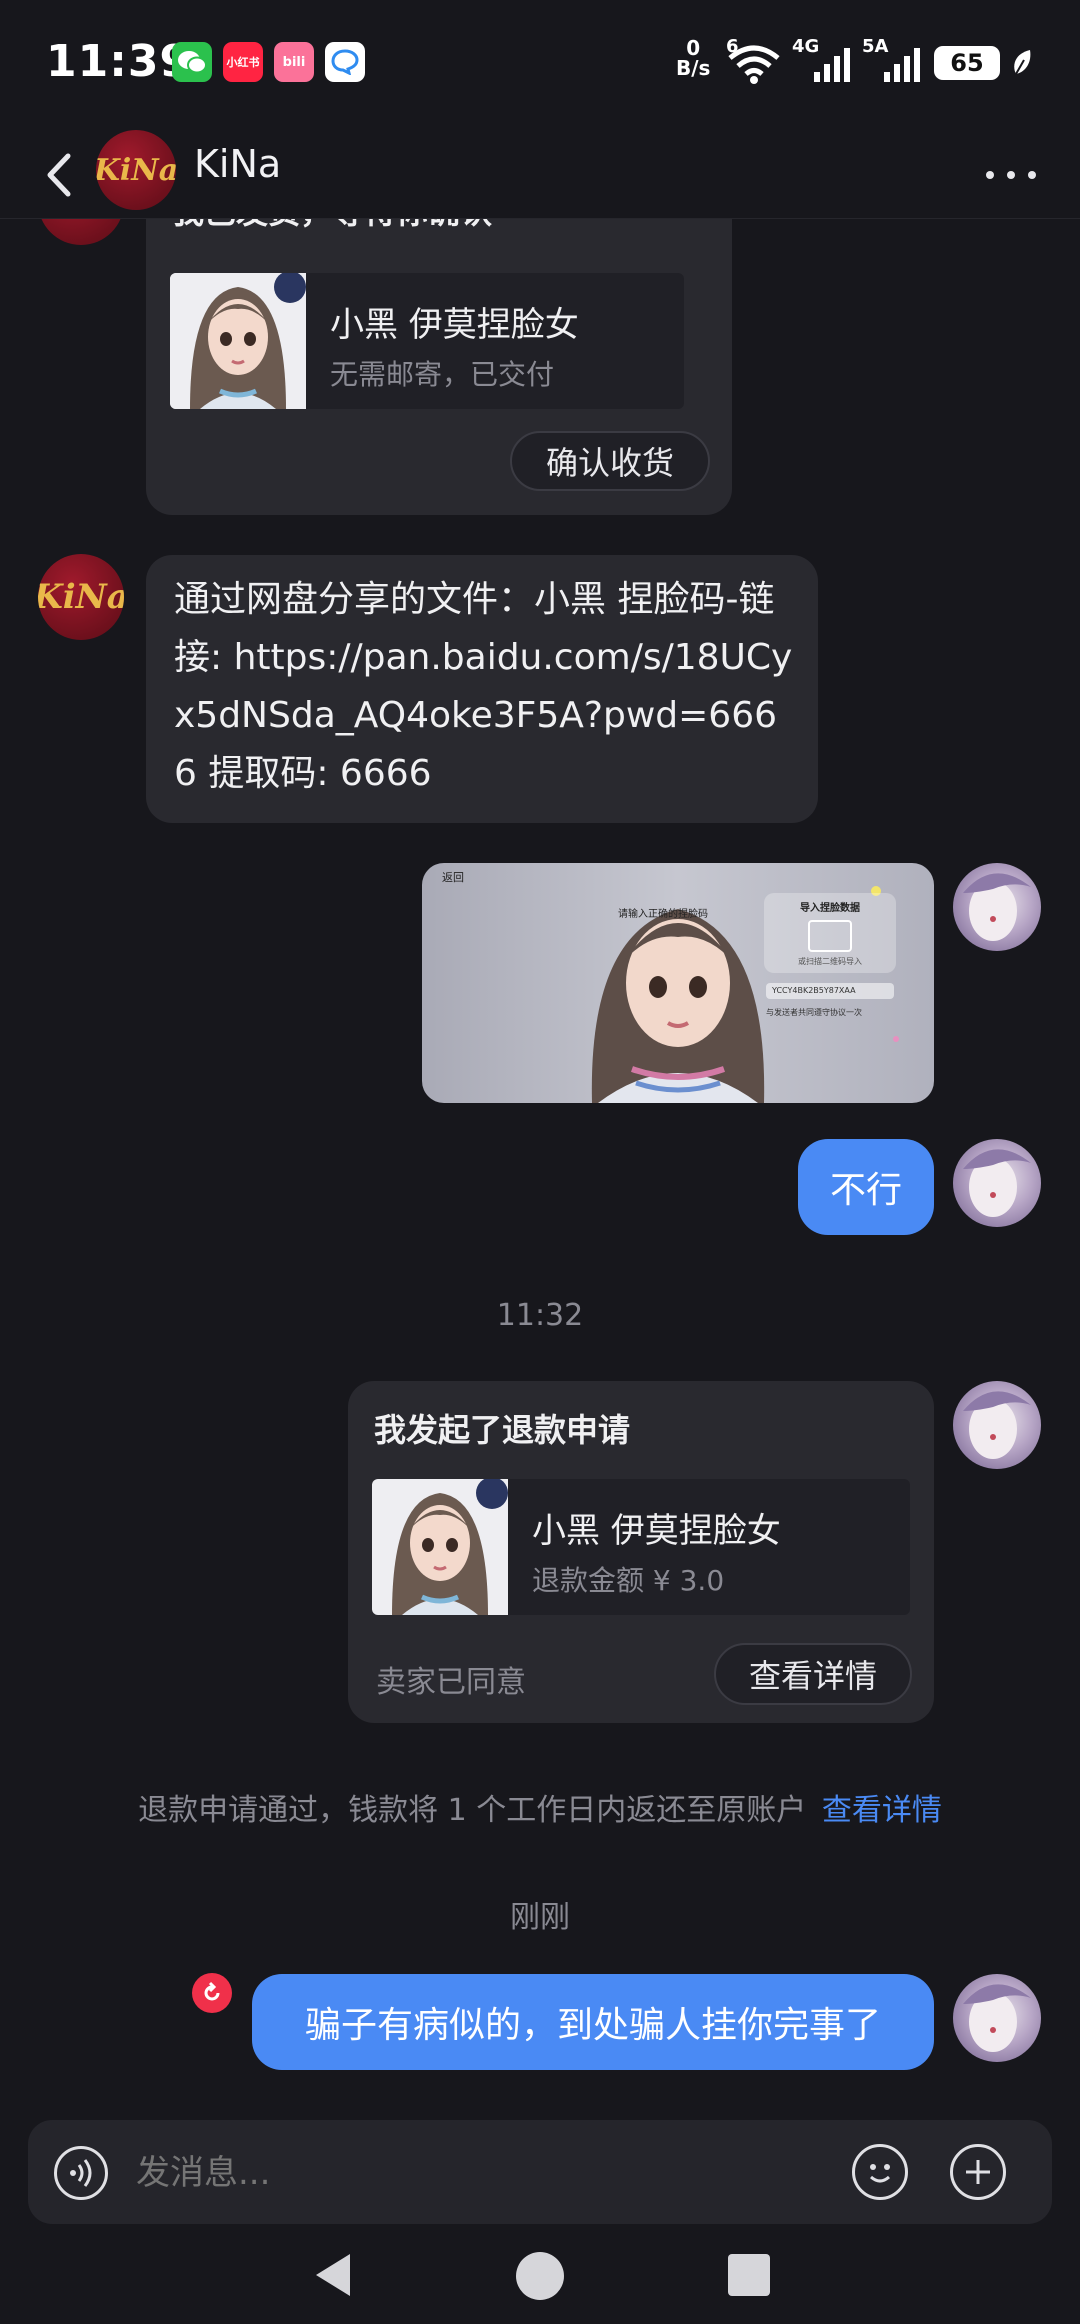 The height and width of the screenshot is (2324, 1080). I want to click on bilibili-icon: bili, so click(294, 62).